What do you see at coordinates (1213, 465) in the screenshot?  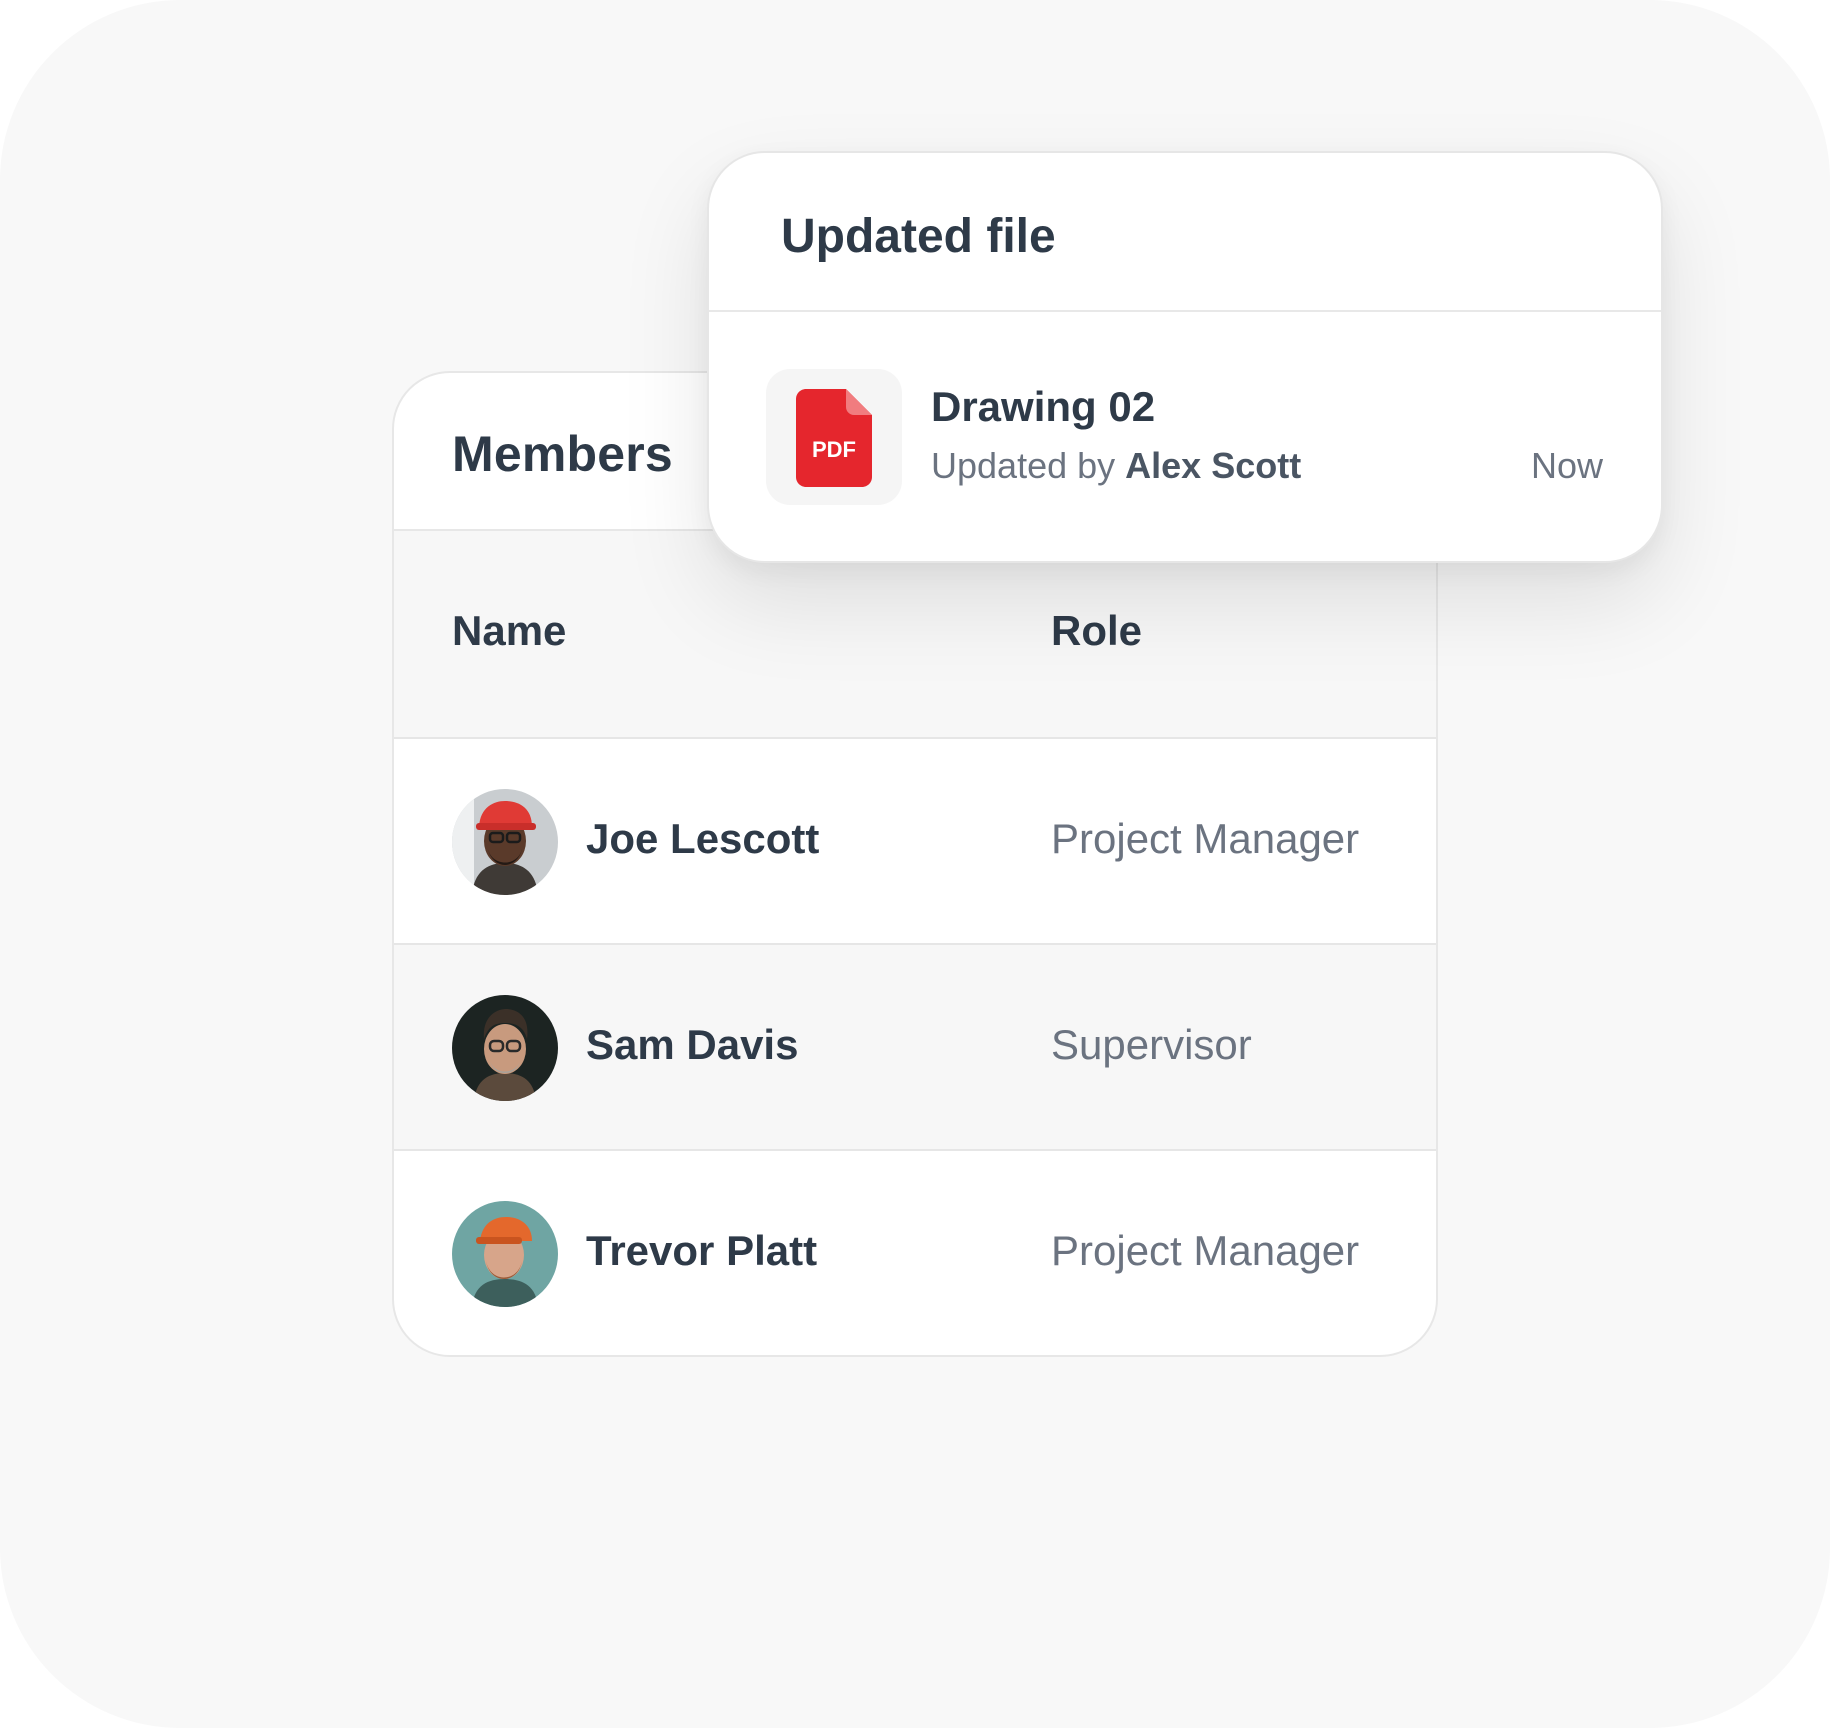 I see `updated-by-user: Alex Scott` at bounding box center [1213, 465].